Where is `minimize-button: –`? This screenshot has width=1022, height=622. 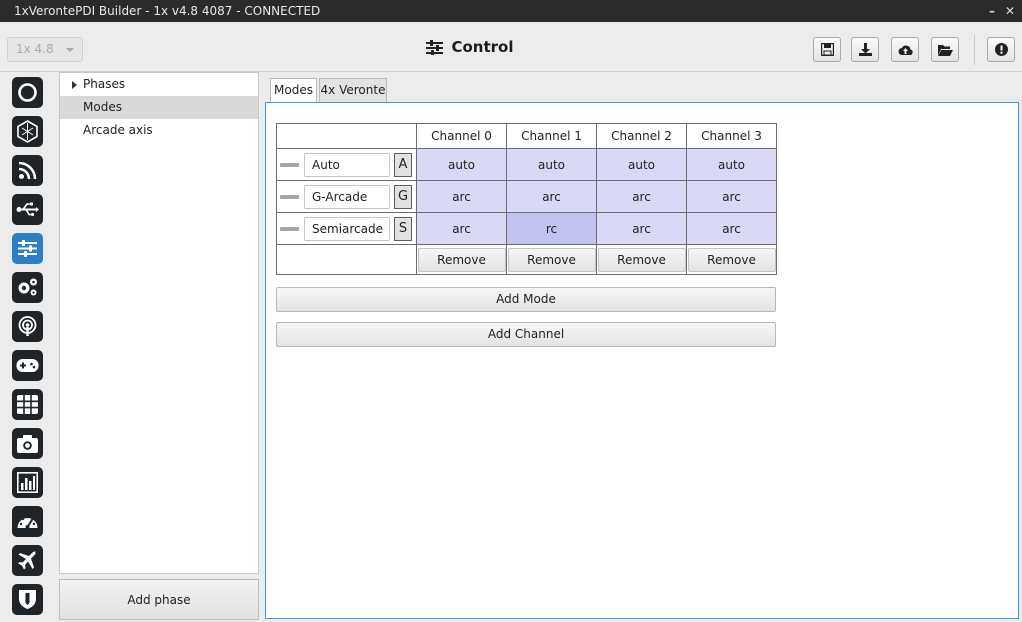 minimize-button: – is located at coordinates (992, 11).